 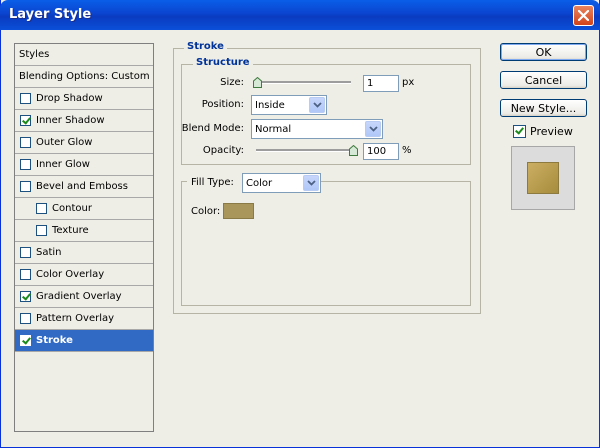 What do you see at coordinates (75, 318) in the screenshot?
I see `style-item-label: Pattern Overlay` at bounding box center [75, 318].